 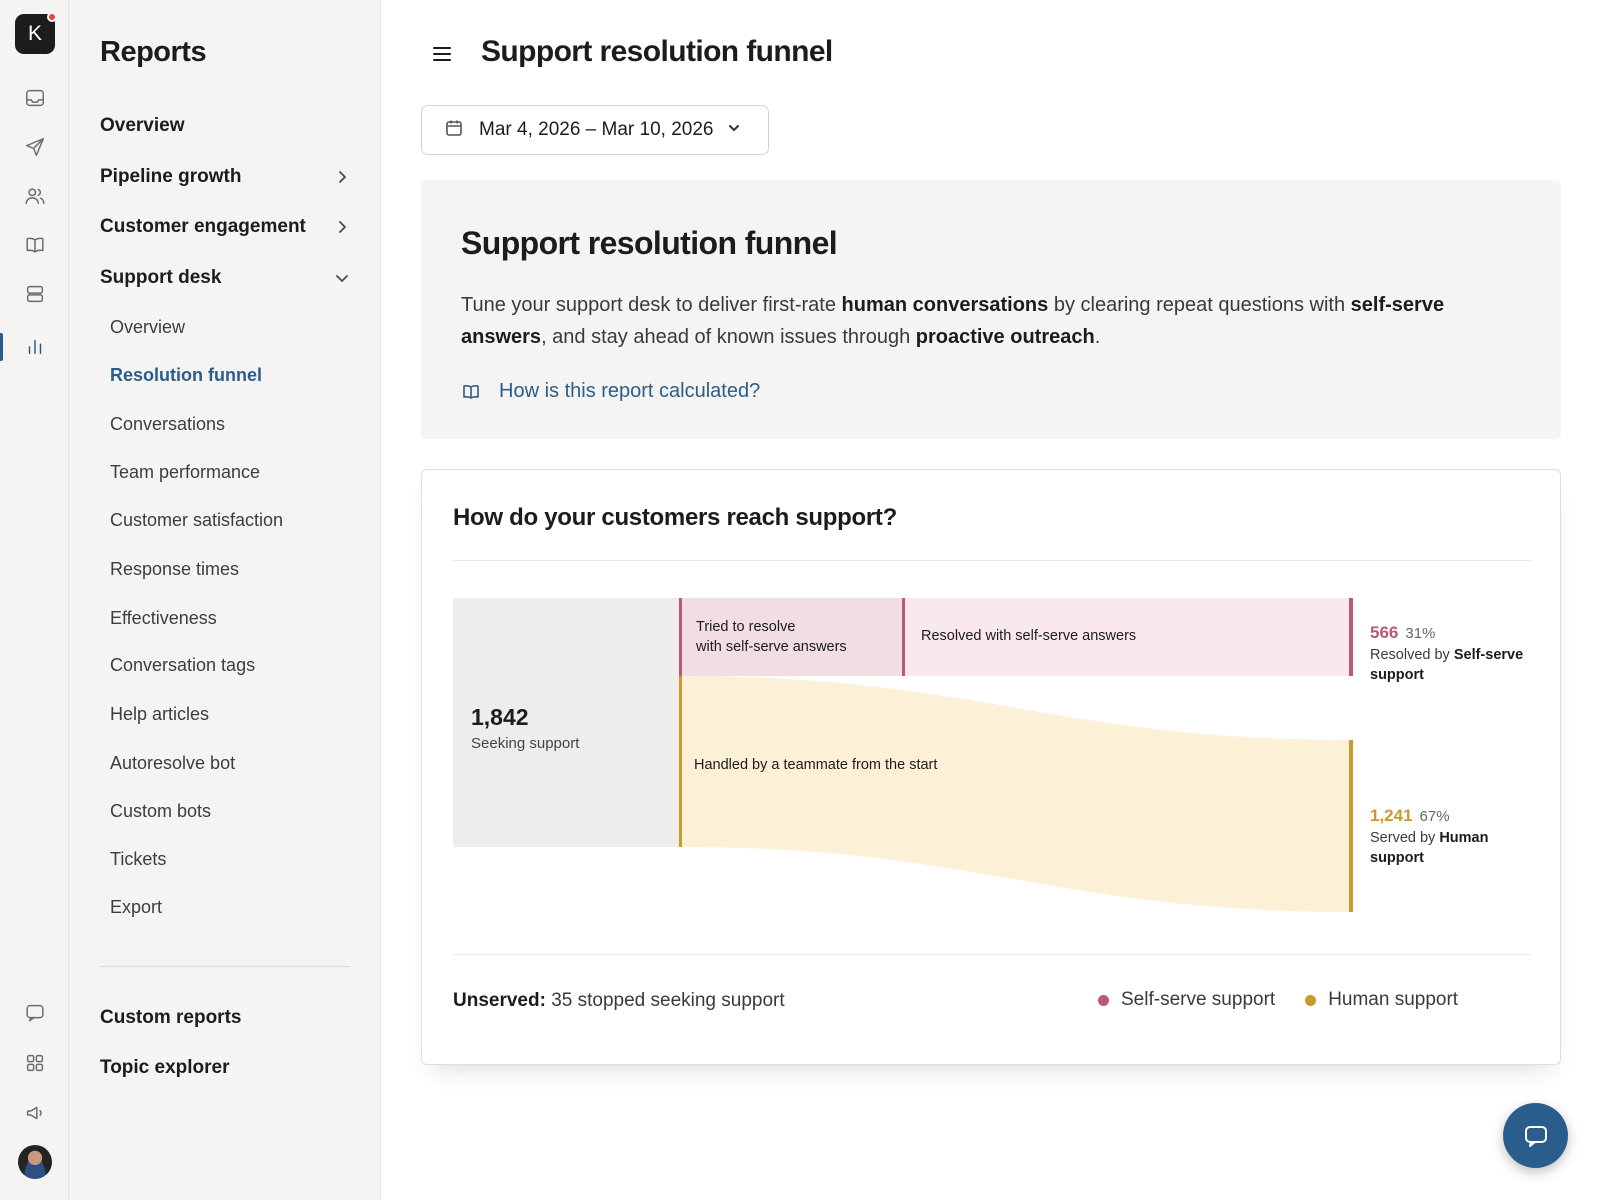 I want to click on self-serve-percent: 31%, so click(x=1420, y=633).